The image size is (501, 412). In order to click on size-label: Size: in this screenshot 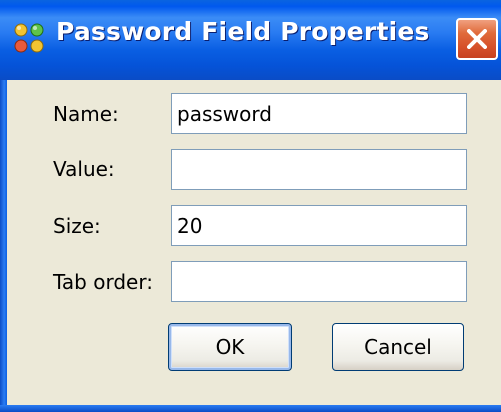, I will do `click(77, 226)`.